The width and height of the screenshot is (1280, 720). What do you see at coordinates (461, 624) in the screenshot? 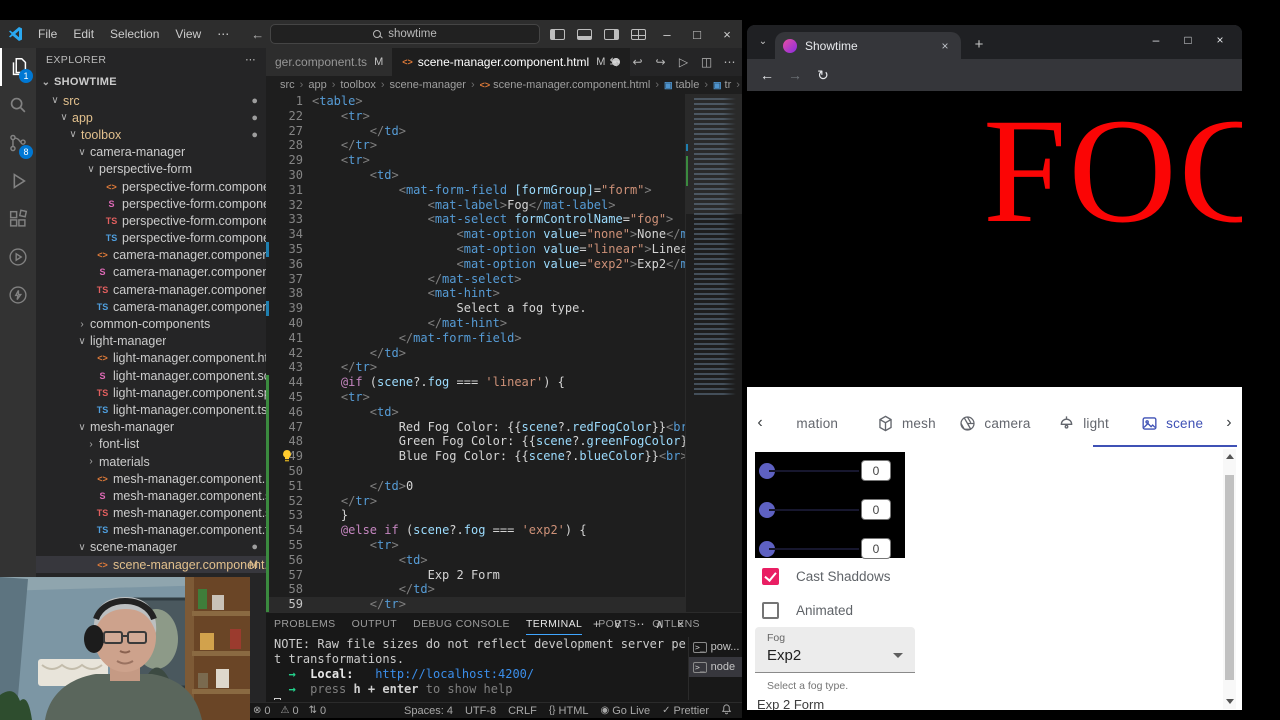
I see `panel-tab-debug-console: DEBUG CONSOLE` at bounding box center [461, 624].